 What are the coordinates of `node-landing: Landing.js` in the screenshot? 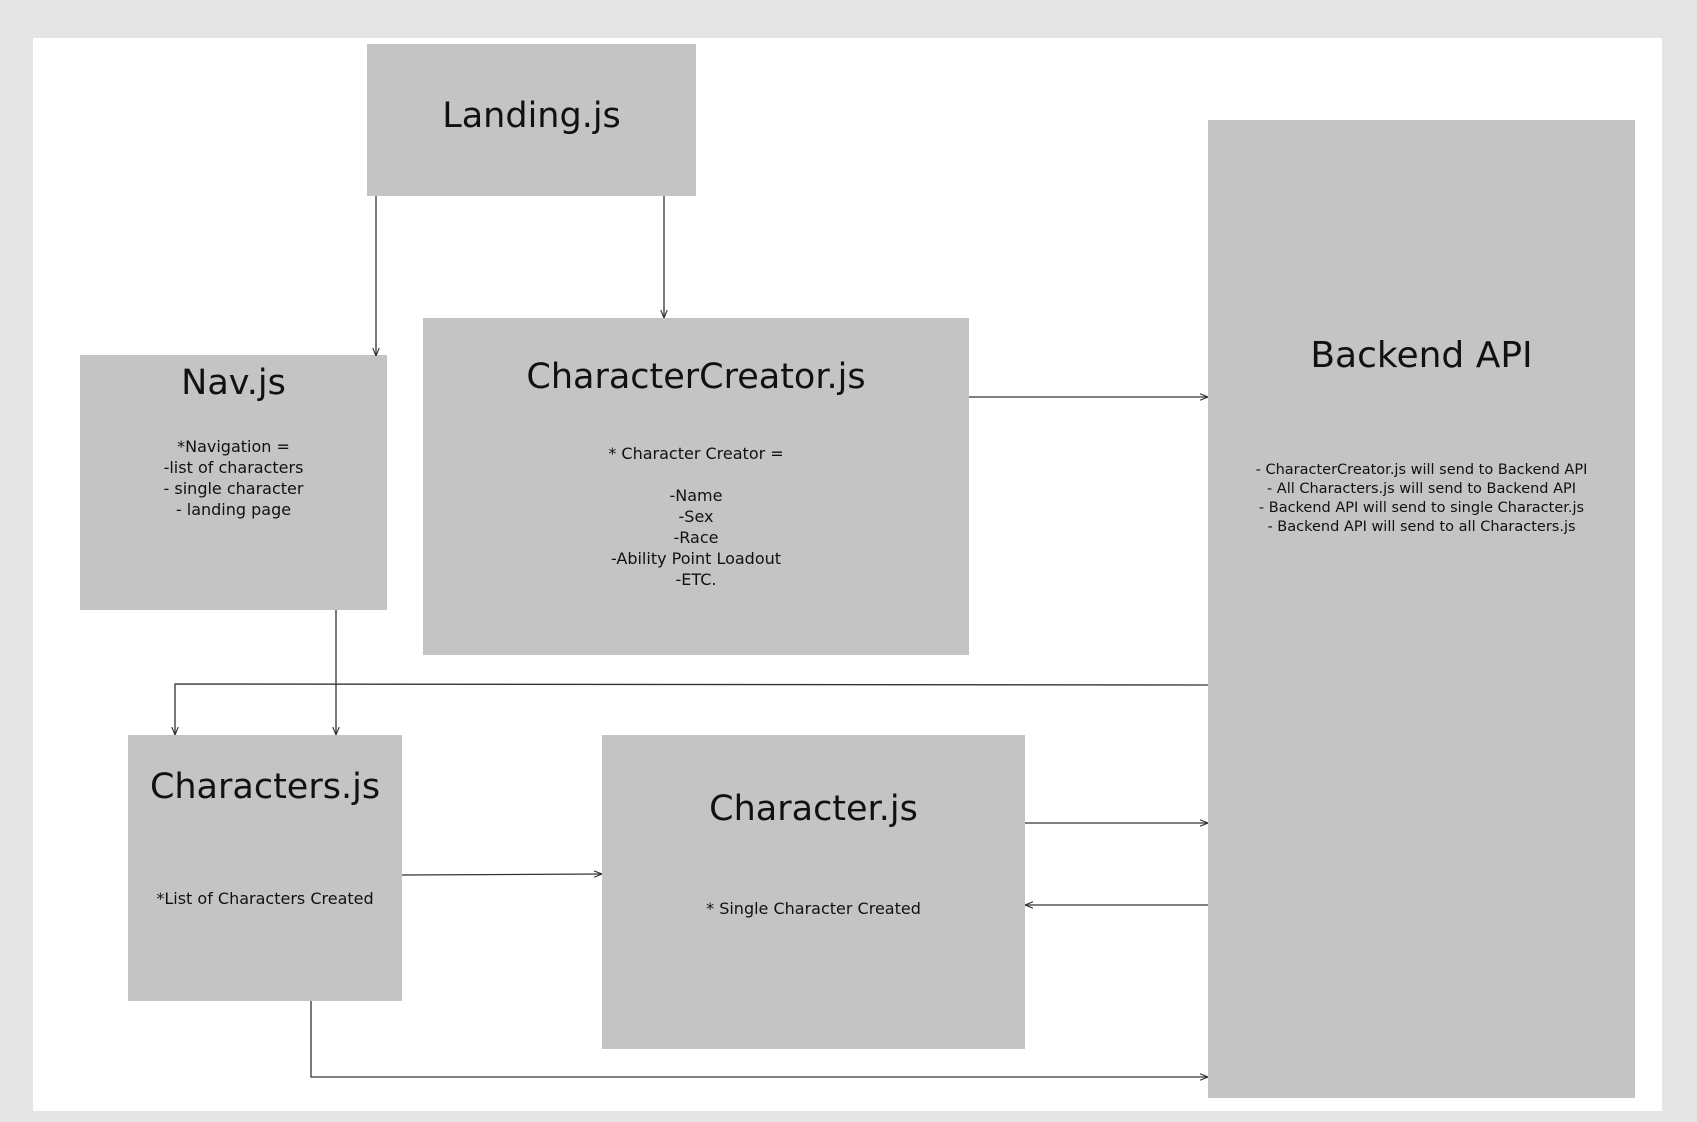 It's located at (531, 120).